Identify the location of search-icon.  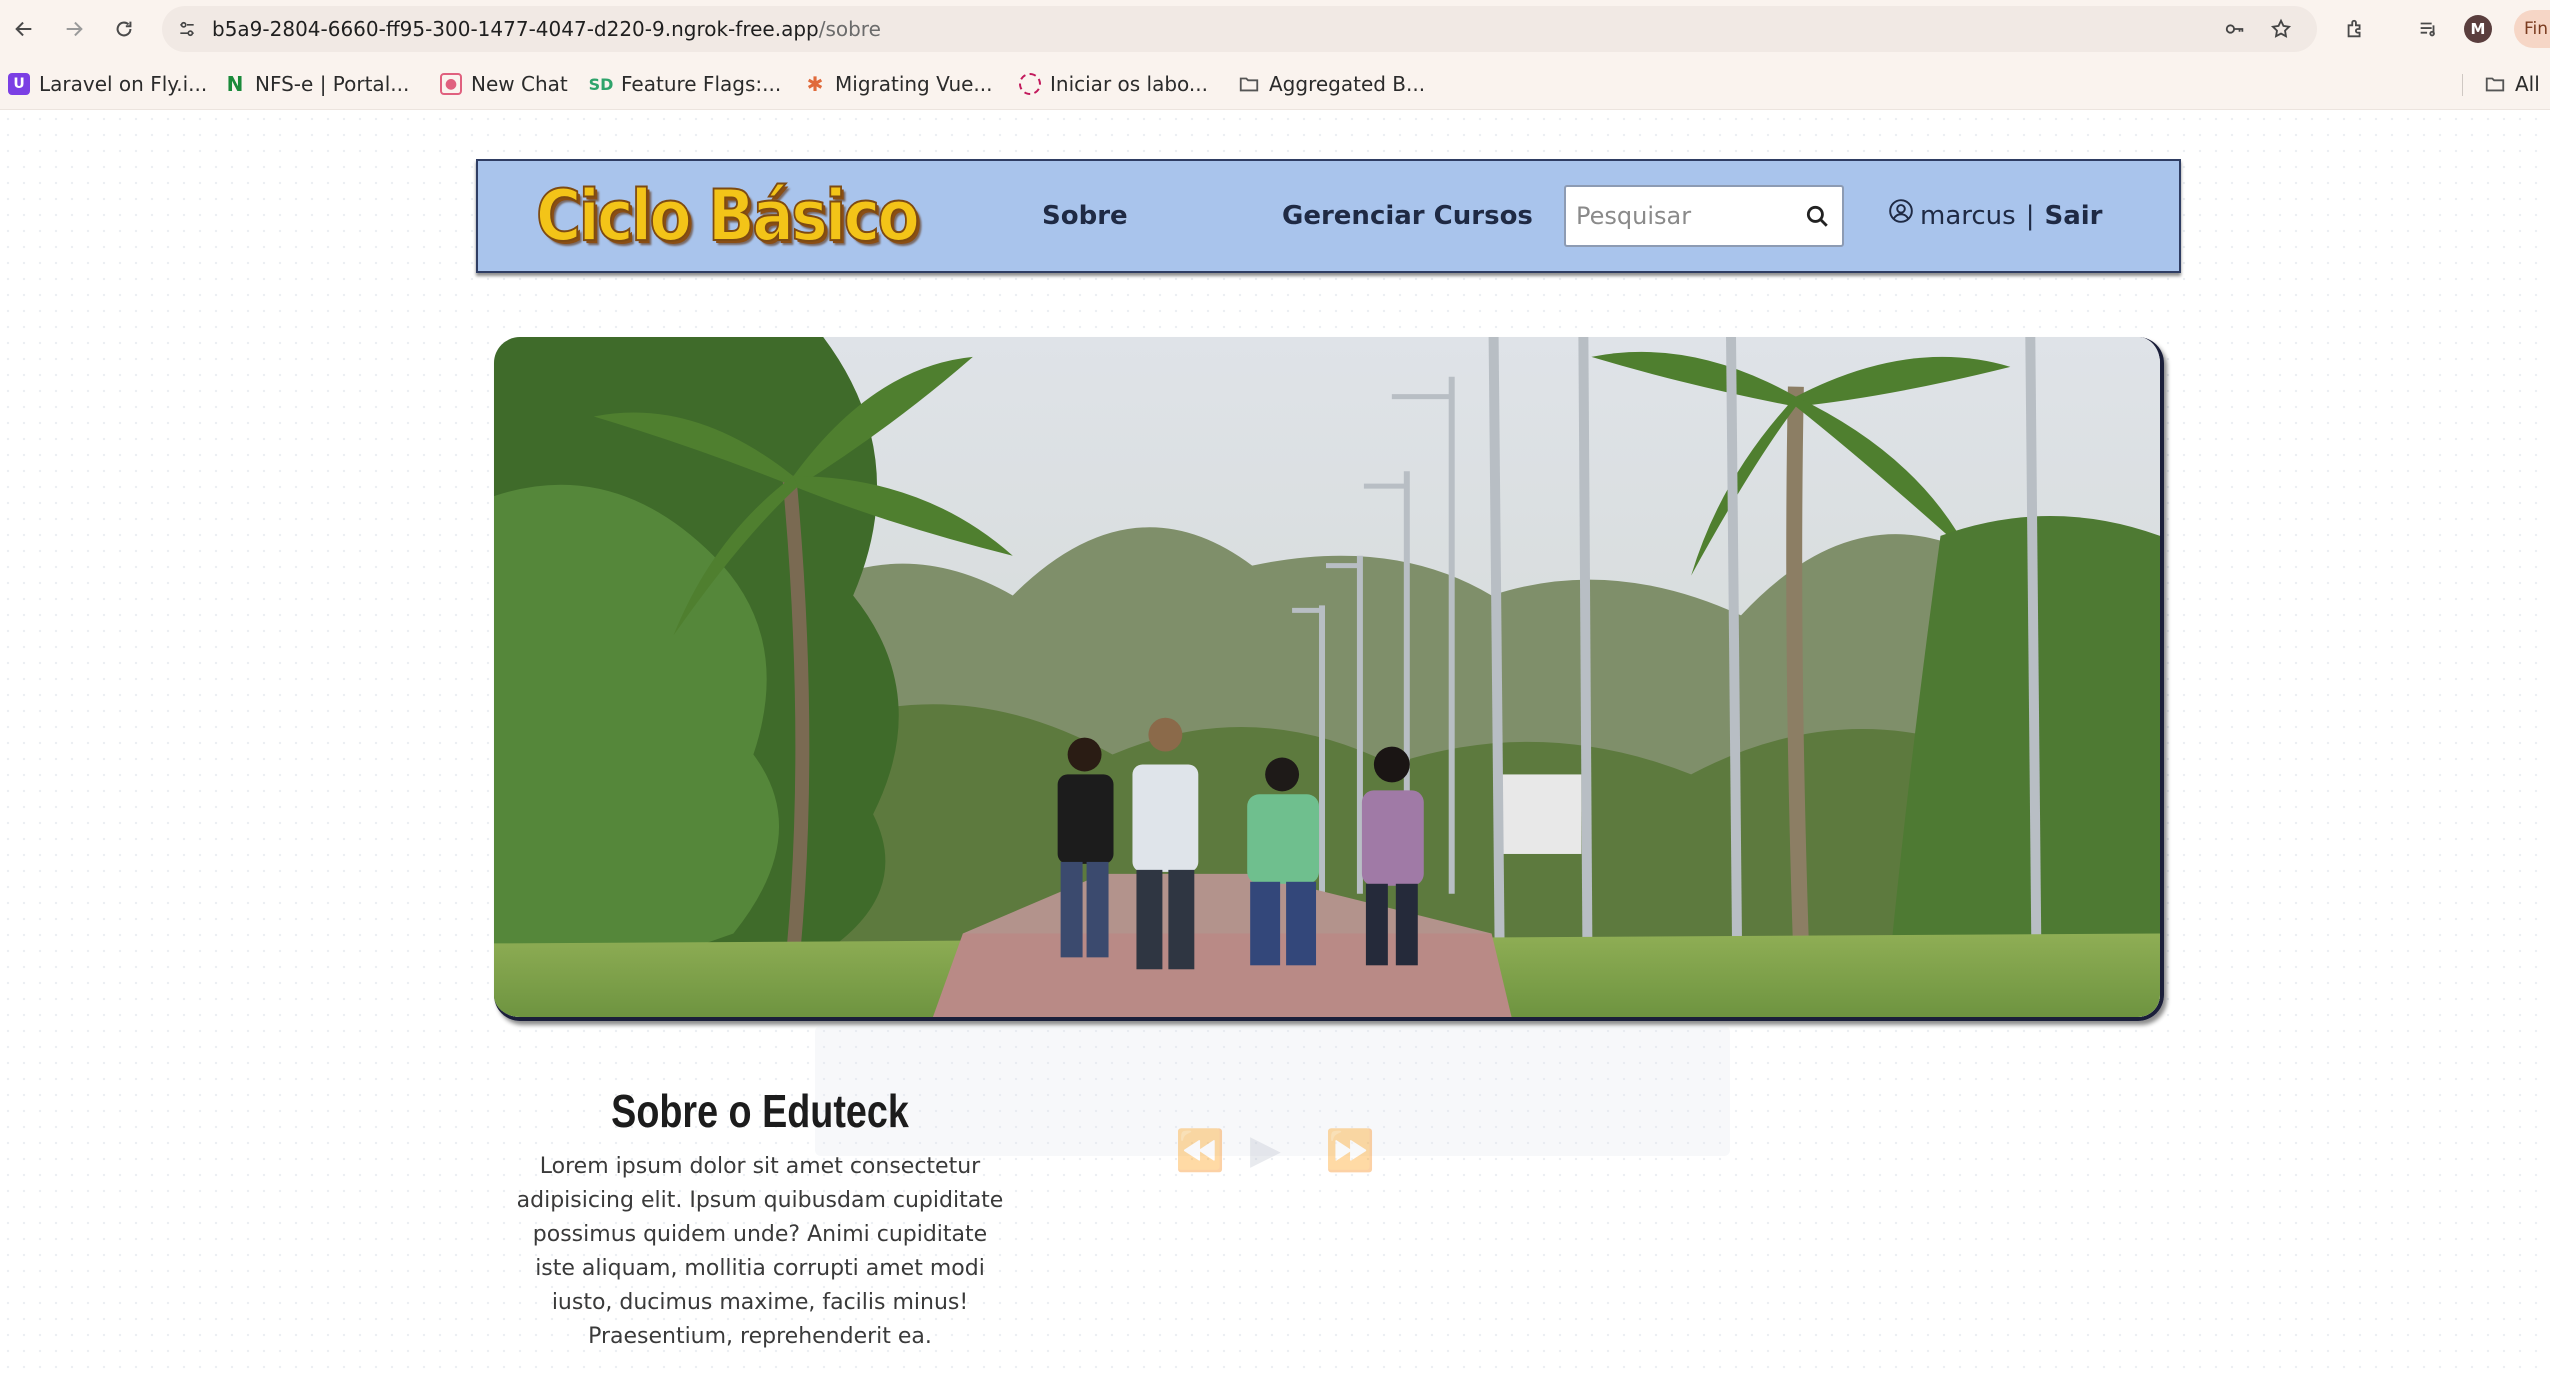
(1817, 216).